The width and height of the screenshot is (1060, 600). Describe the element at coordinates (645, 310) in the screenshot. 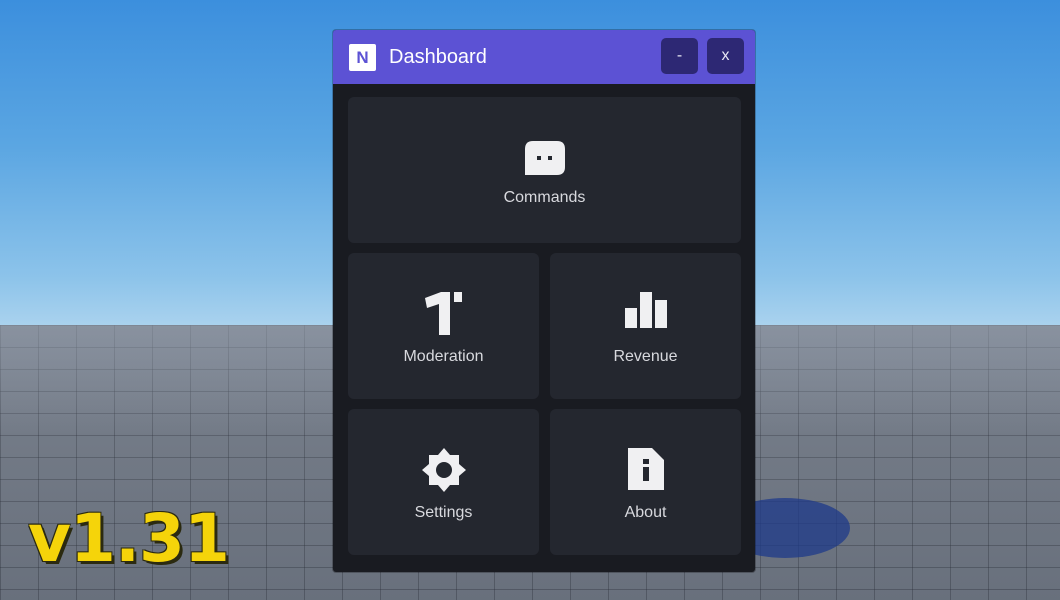

I see `bar-chart-icon` at that location.